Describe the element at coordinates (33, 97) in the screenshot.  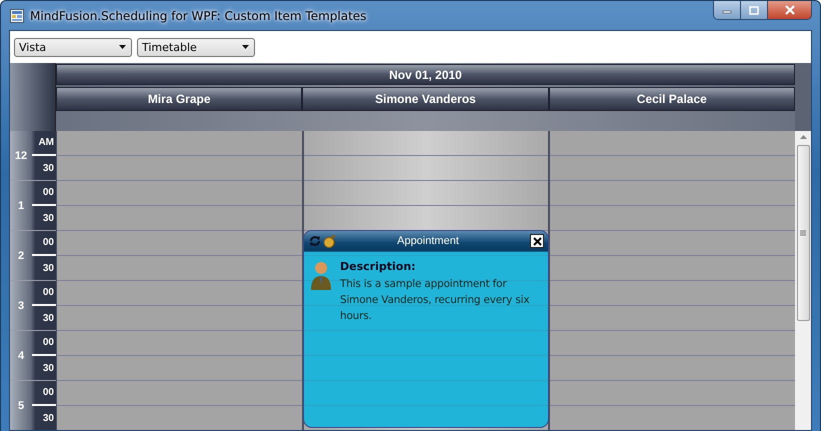
I see `header-corner` at that location.